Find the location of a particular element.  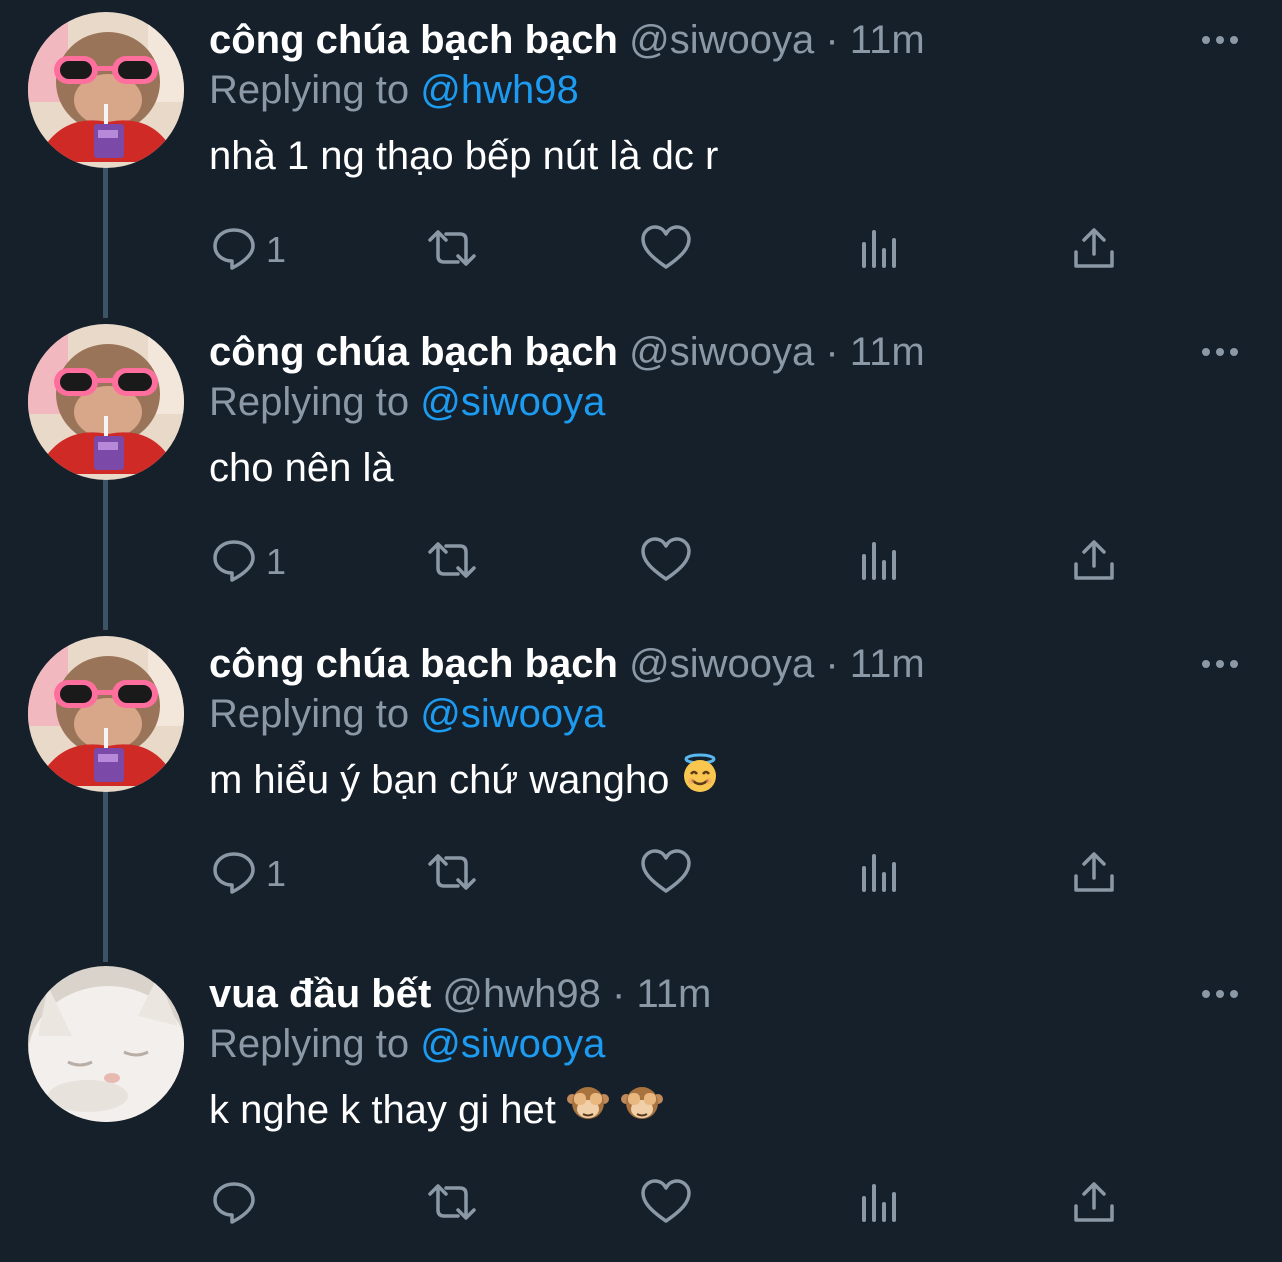

tweet-text: cho nên là is located at coordinates (301, 468).